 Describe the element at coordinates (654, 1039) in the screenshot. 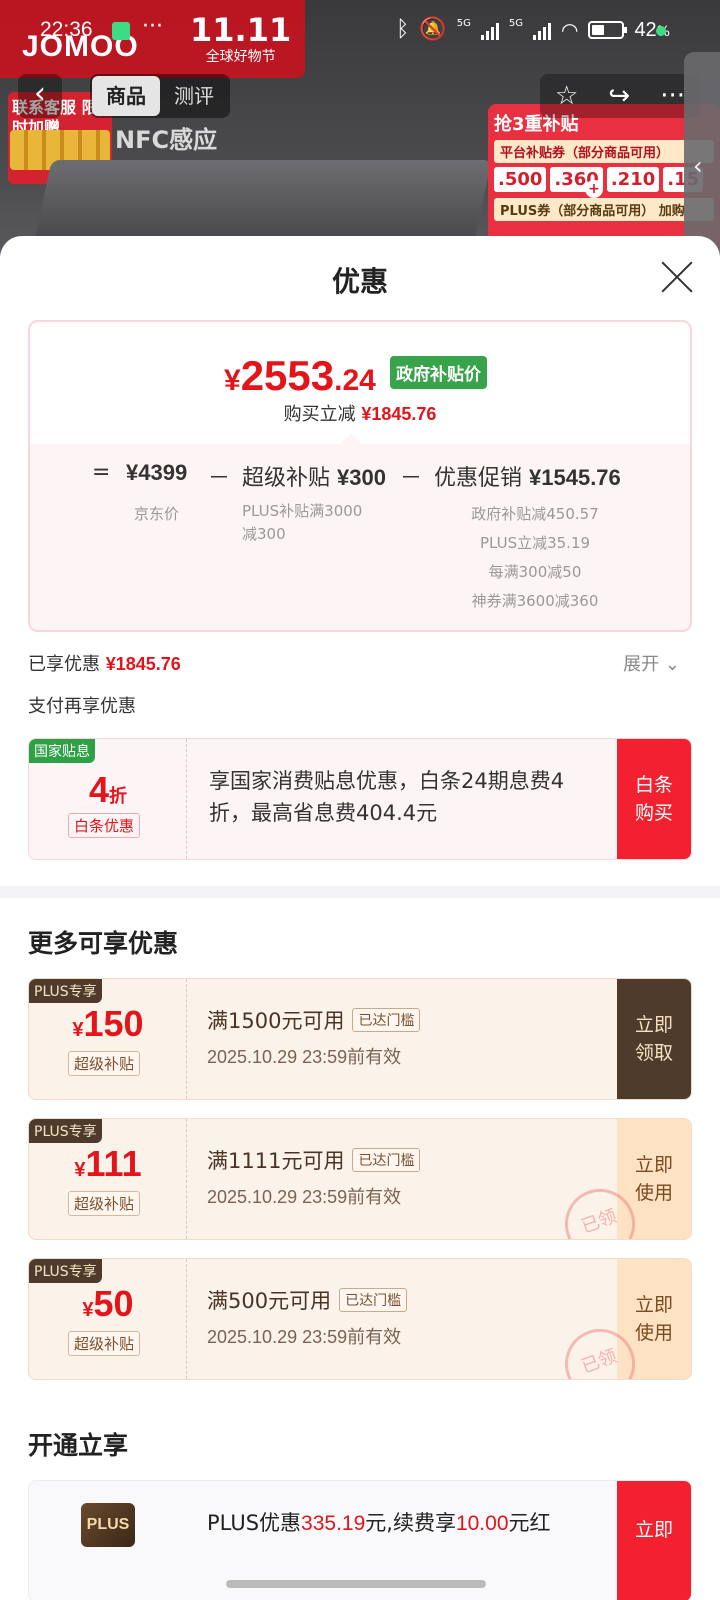

I see `claim-coupon-button: 立即 领取` at that location.